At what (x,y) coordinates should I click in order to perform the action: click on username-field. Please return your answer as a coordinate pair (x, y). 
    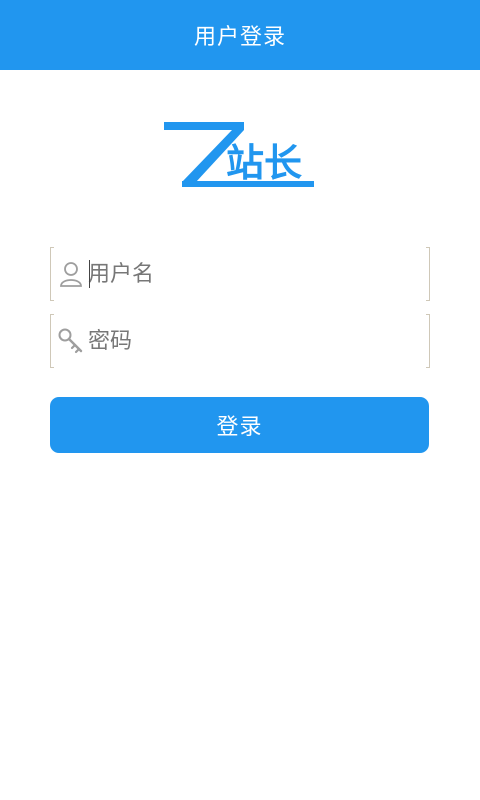
    Looking at the image, I should click on (240, 274).